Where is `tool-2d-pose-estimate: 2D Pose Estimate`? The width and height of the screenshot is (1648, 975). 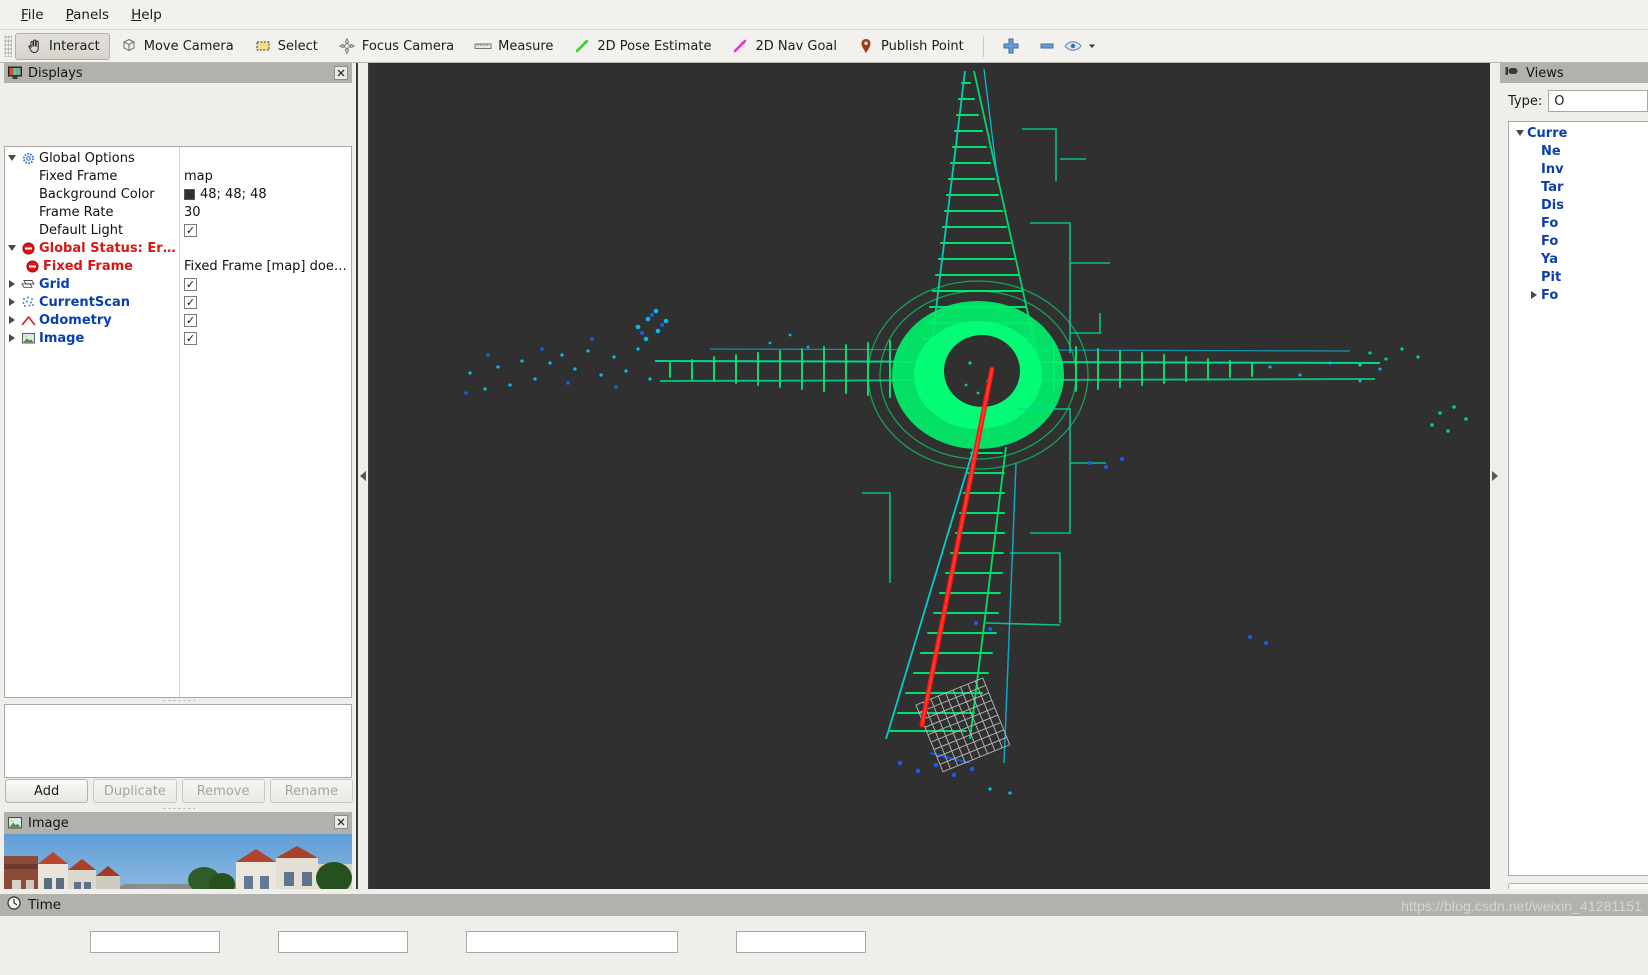
tool-2d-pose-estimate: 2D Pose Estimate is located at coordinates (642, 46).